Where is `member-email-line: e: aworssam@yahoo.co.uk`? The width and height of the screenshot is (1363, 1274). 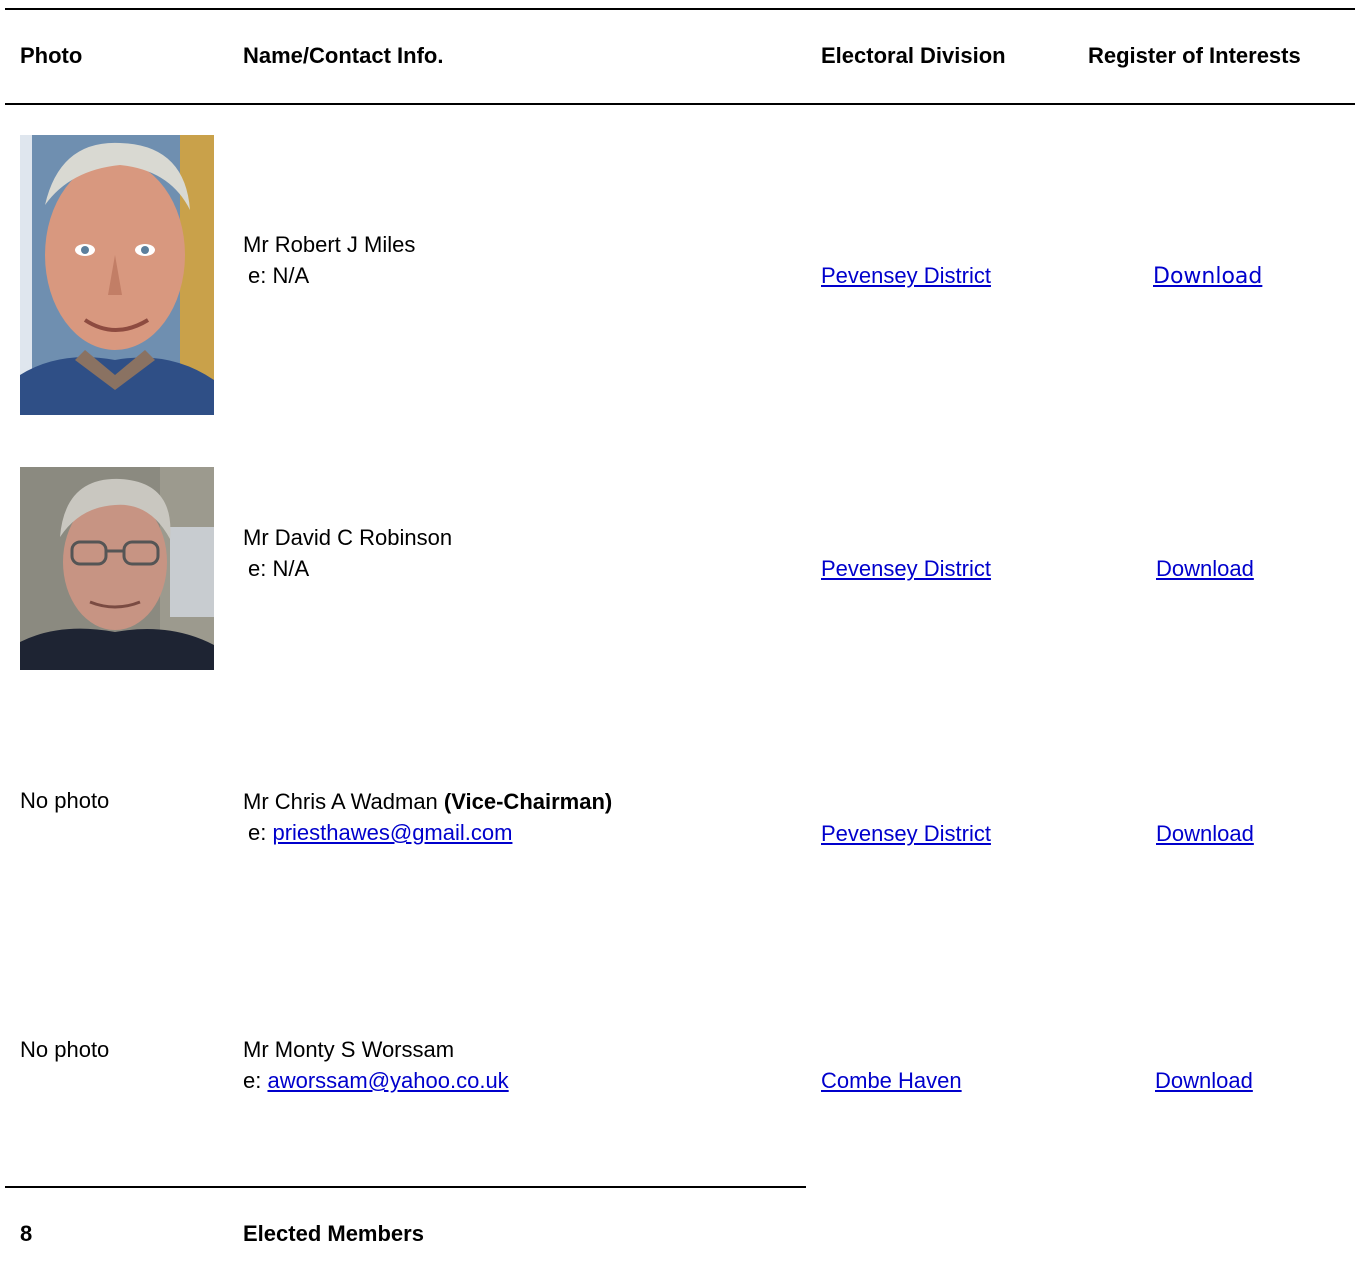 member-email-line: e: aworssam@yahoo.co.uk is located at coordinates (376, 1081).